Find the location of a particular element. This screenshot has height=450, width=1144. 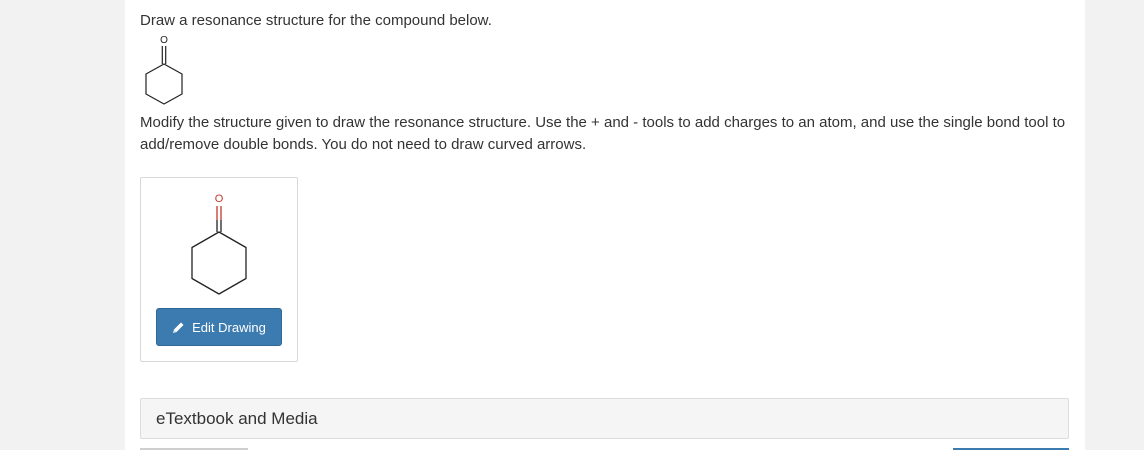

given-oxygen-label: O is located at coordinates (164, 40).